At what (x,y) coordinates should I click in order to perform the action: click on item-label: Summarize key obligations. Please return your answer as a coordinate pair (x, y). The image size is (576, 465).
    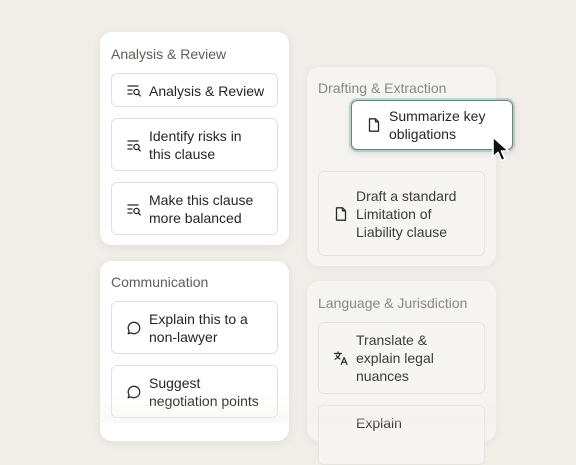
    Looking at the image, I should click on (437, 125).